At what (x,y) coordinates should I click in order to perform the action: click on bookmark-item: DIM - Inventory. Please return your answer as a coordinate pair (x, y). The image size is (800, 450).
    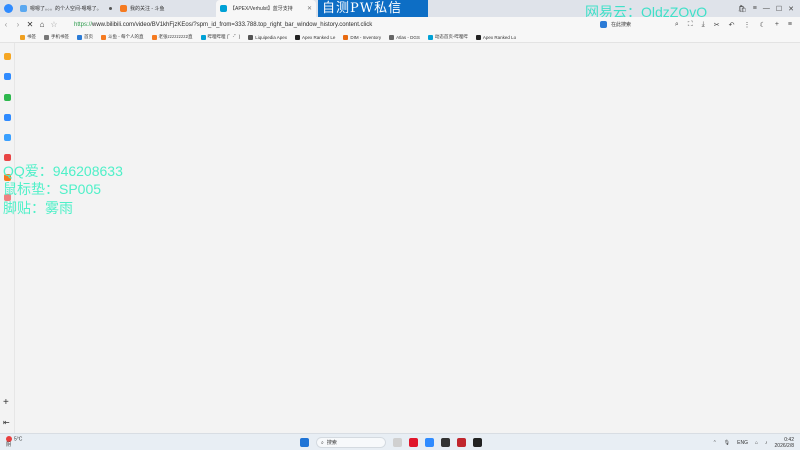
    Looking at the image, I should click on (362, 37).